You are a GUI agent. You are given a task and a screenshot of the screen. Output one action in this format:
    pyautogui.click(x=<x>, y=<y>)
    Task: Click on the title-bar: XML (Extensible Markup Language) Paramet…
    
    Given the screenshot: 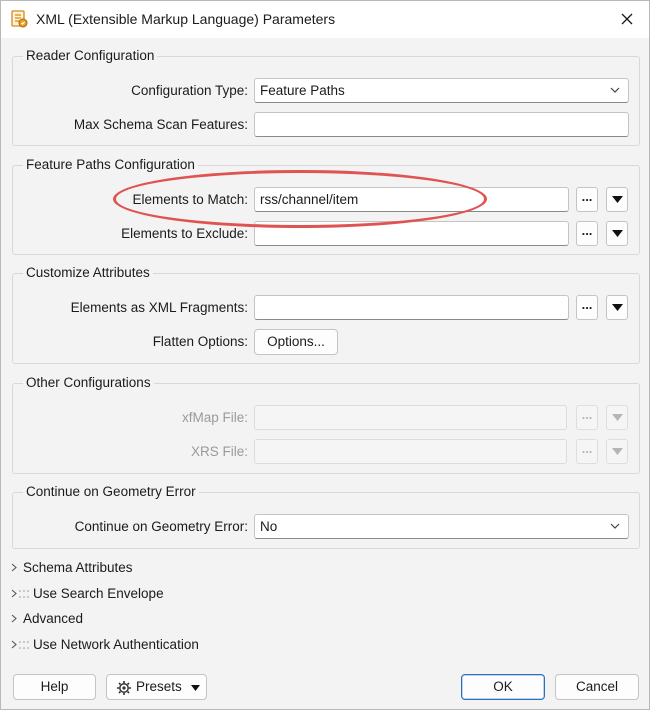 What is the action you would take?
    pyautogui.click(x=325, y=19)
    